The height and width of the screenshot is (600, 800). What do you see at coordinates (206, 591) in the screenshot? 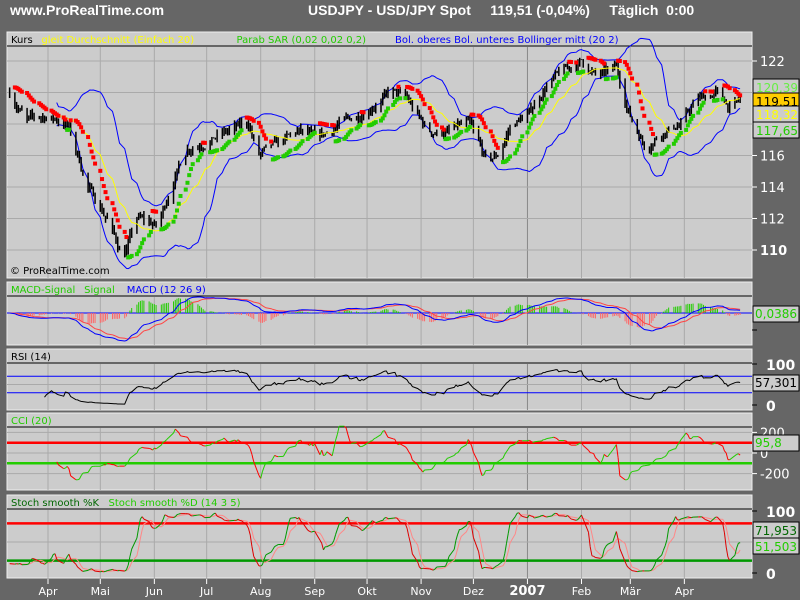
I see `x-tick-label: Jul` at bounding box center [206, 591].